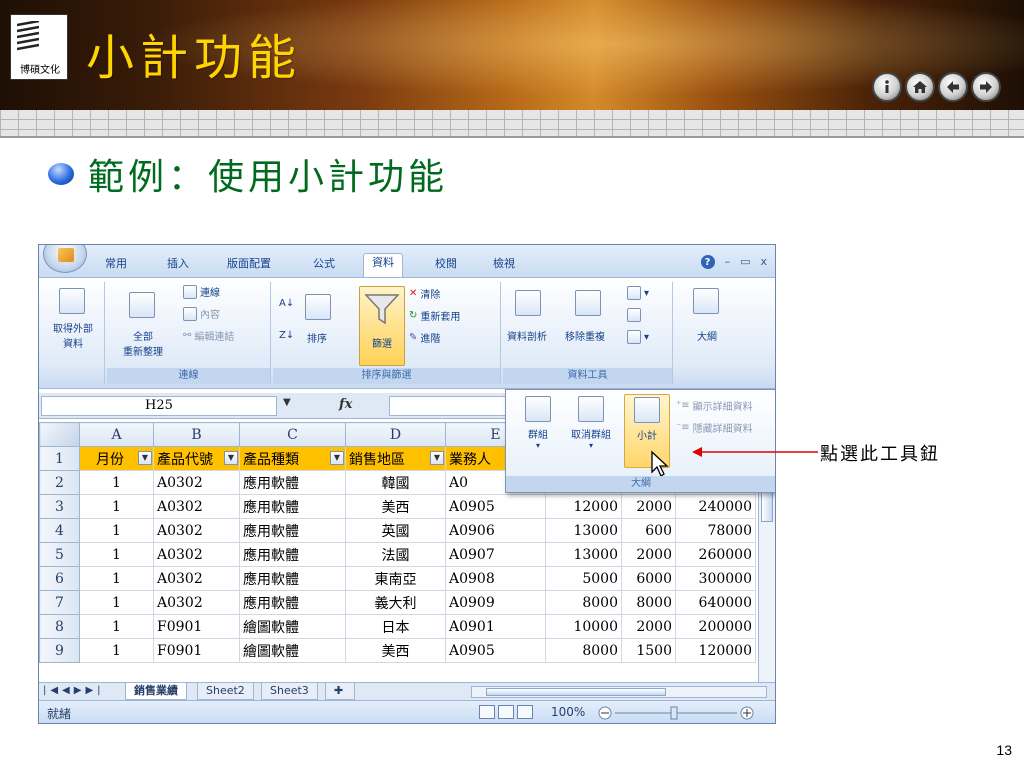 This screenshot has width=1024, height=768. Describe the element at coordinates (495, 506) in the screenshot. I see `table-cell: A0905` at that location.